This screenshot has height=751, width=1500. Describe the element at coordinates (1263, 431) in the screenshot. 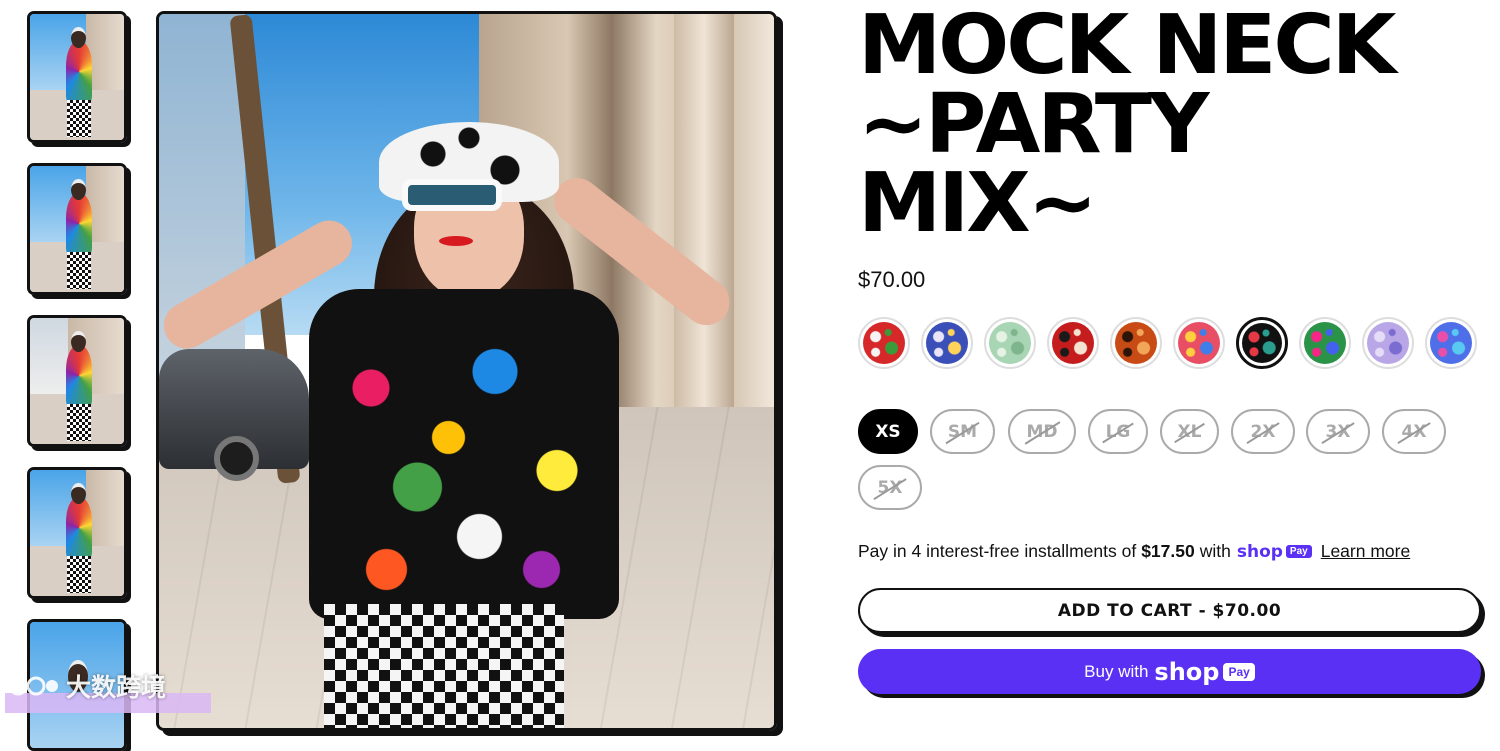

I see `size-option-2x: 2X` at that location.